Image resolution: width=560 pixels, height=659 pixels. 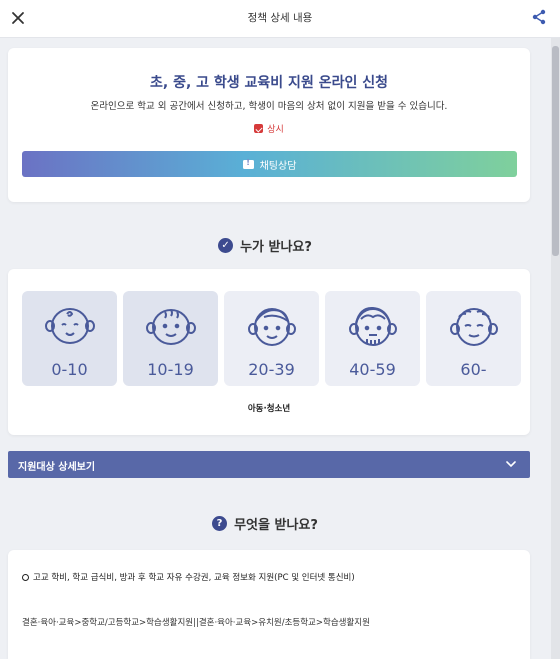 I want to click on target-tag: 아동·청소년, so click(x=269, y=409).